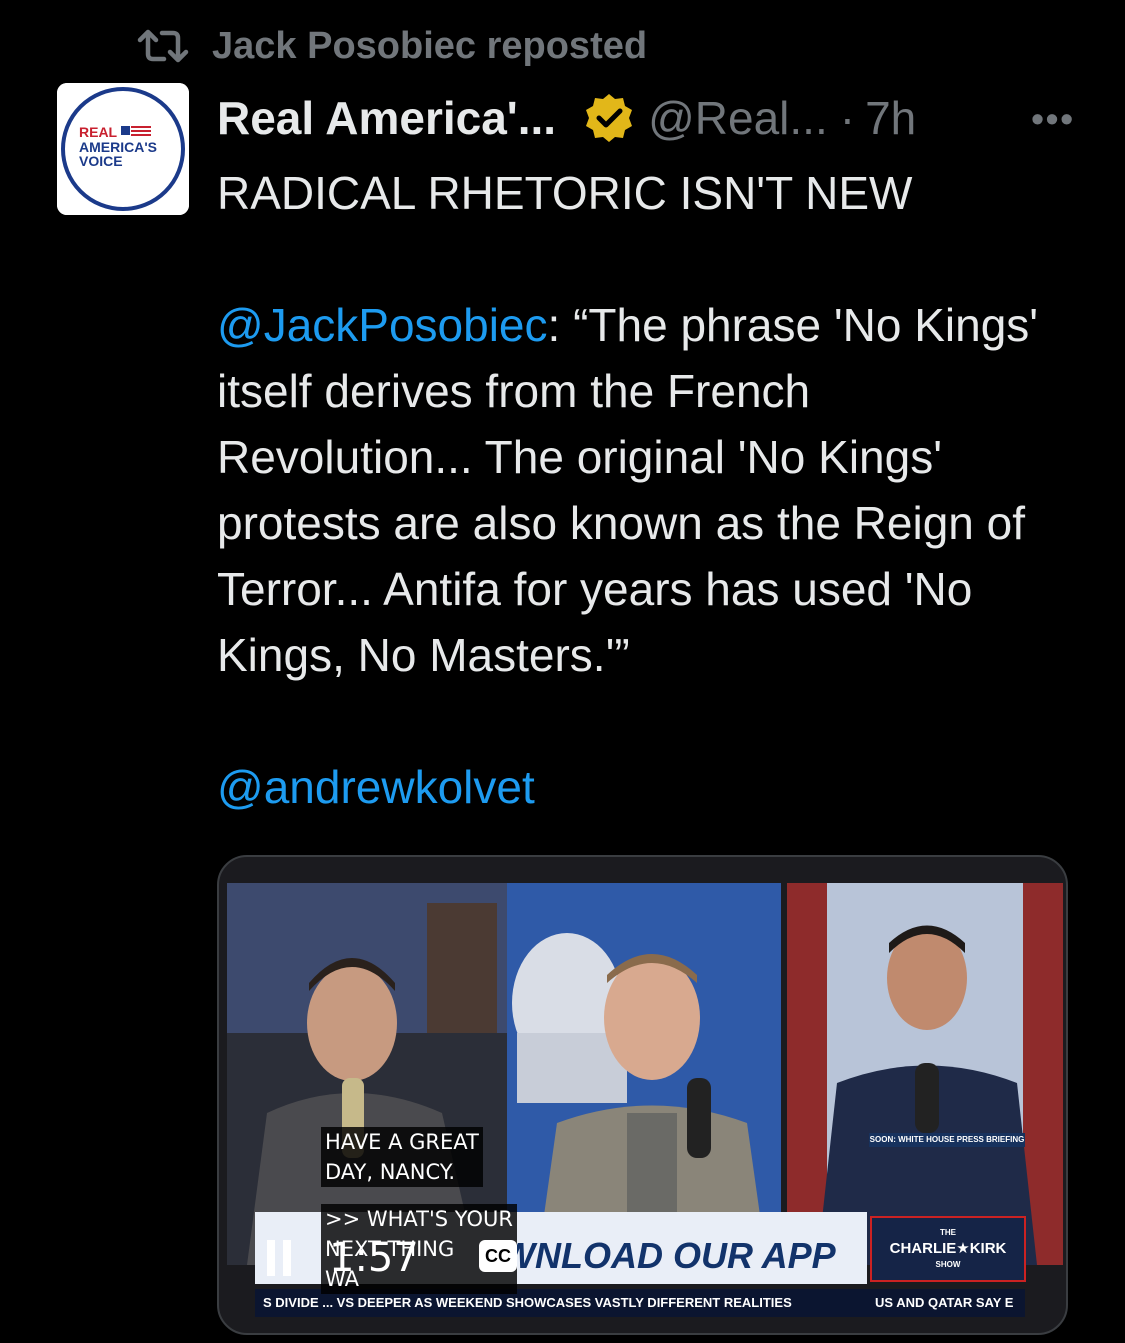 This screenshot has height=1343, width=1125. Describe the element at coordinates (948, 1264) in the screenshot. I see `show-logo-bottom: SHOW` at that location.